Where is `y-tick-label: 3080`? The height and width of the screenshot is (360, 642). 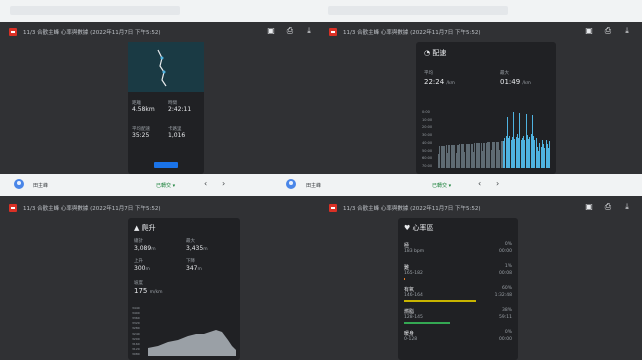 y-tick-label: 3080 is located at coordinates (136, 354).